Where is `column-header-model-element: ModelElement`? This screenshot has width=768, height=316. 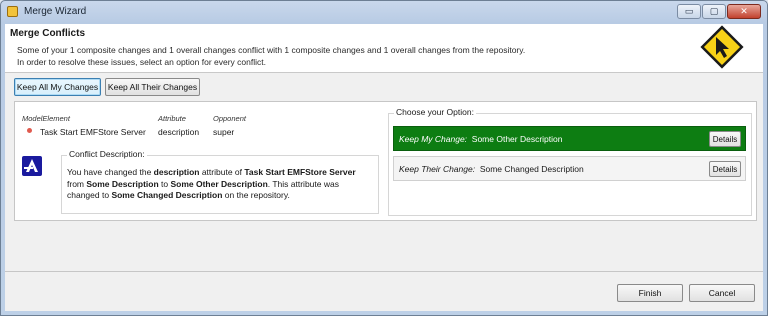 column-header-model-element: ModelElement is located at coordinates (46, 118).